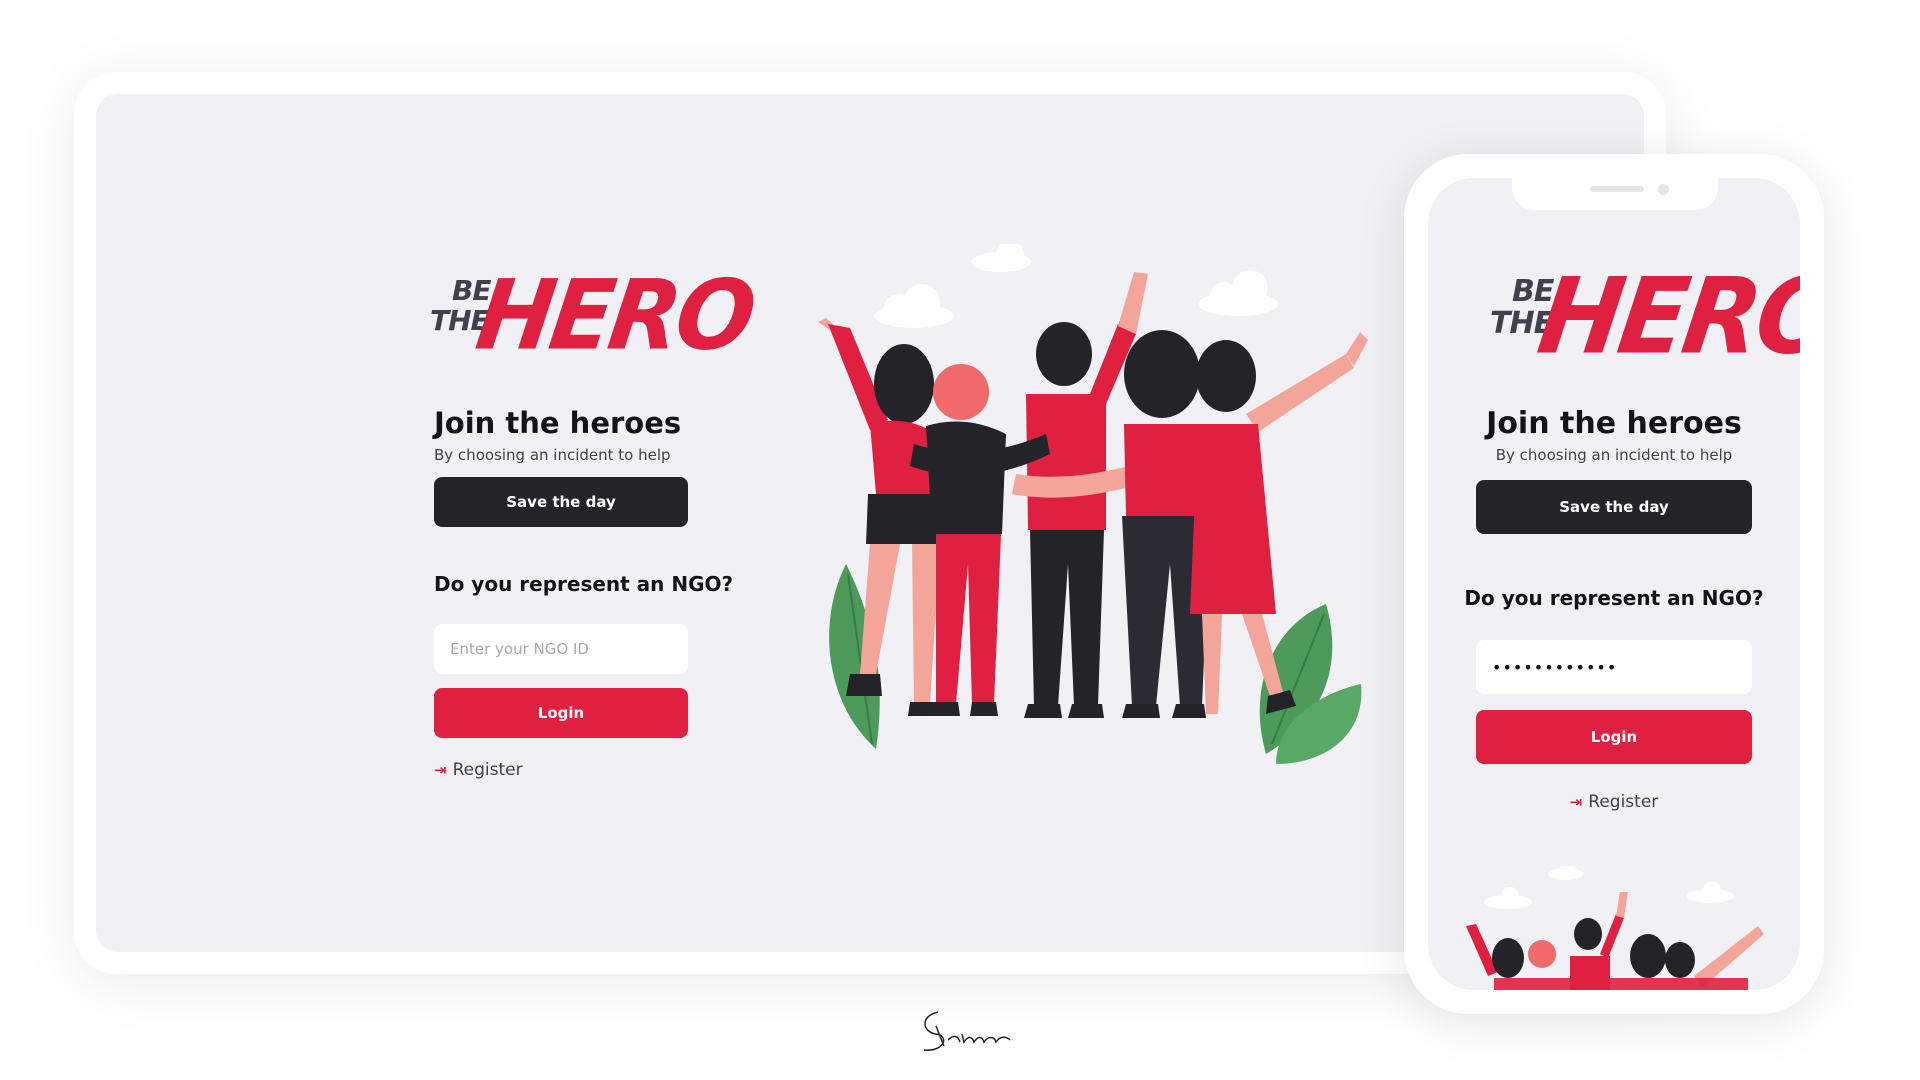  What do you see at coordinates (1615, 194) in the screenshot?
I see `phone-notch` at bounding box center [1615, 194].